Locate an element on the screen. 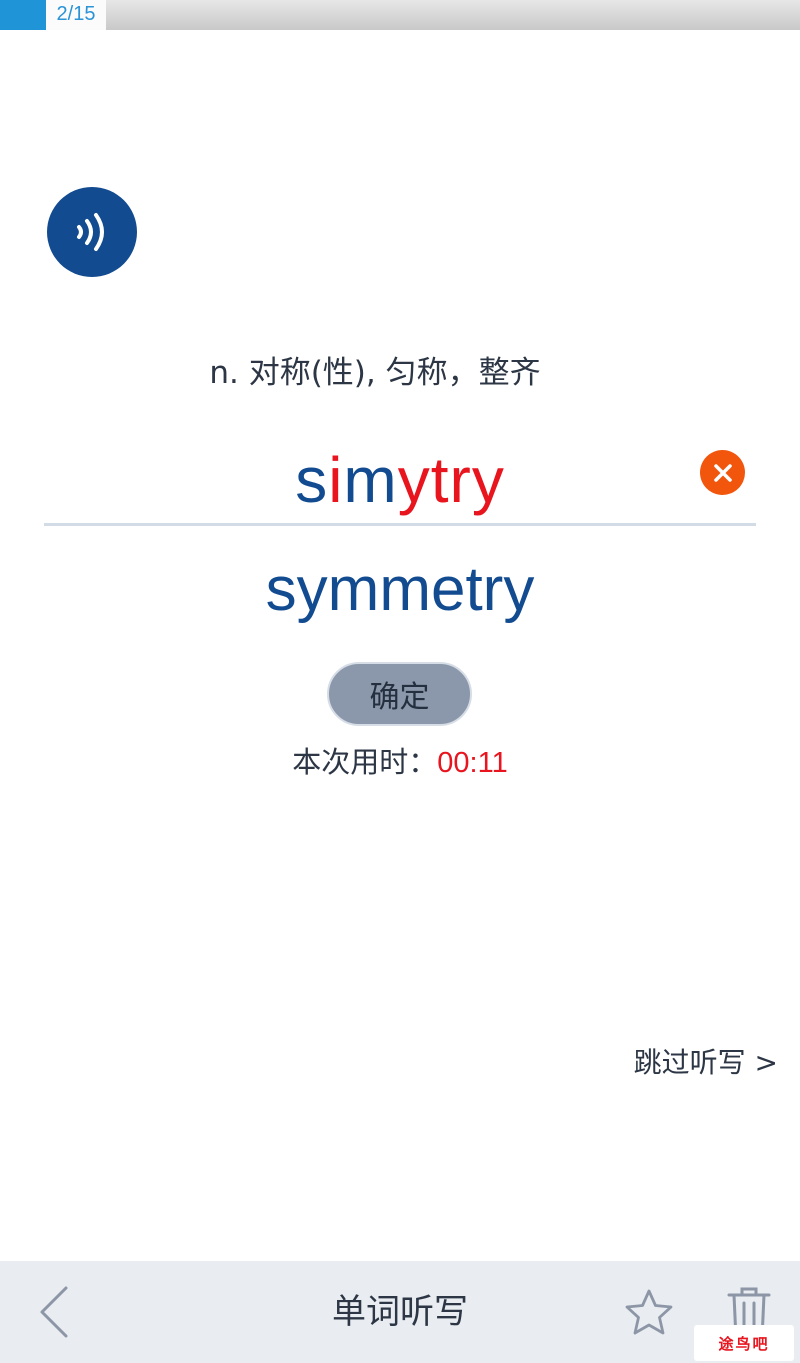  clear-input-button is located at coordinates (722, 472).